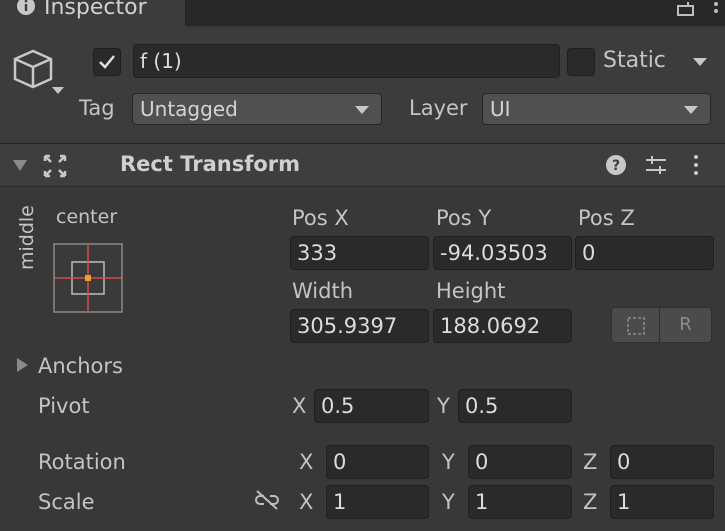 Image resolution: width=725 pixels, height=531 pixels. Describe the element at coordinates (377, 462) in the screenshot. I see `rotation-x-field: 0` at that location.